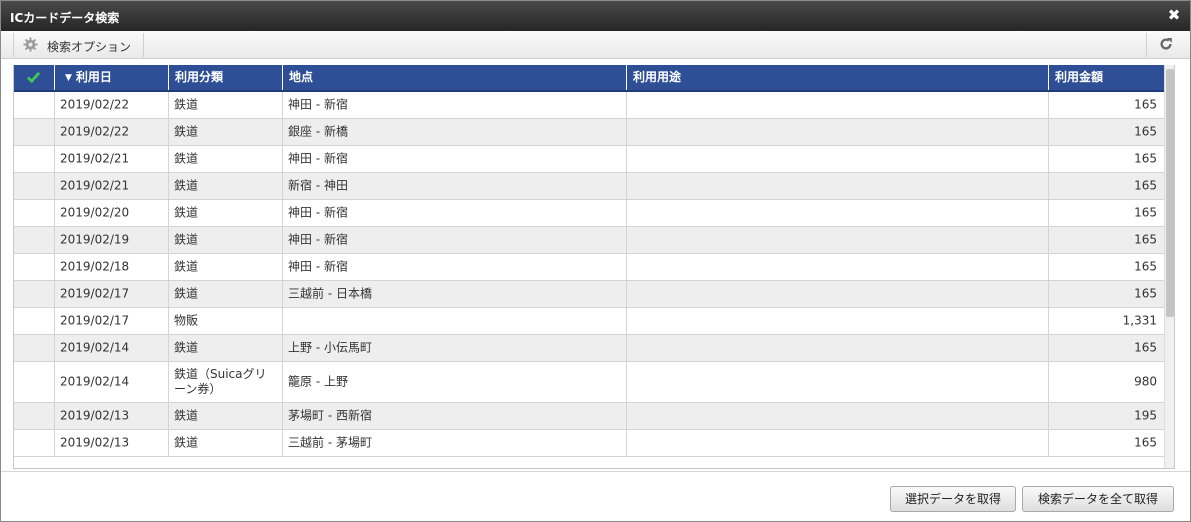 This screenshot has width=1191, height=522. I want to click on table-row: 2019/02/14 鉄道 上野 - 小伝馬町 165, so click(589, 348).